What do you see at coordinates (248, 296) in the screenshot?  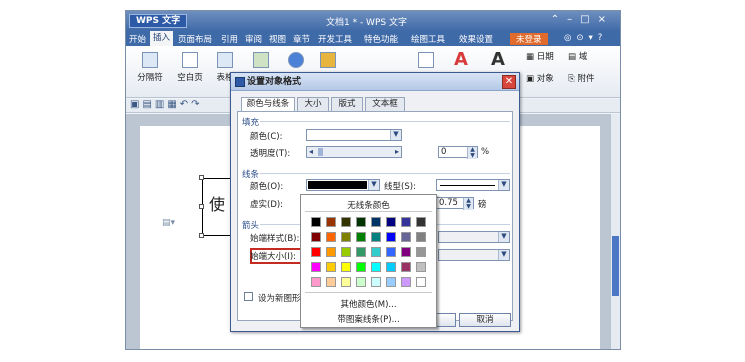 I see `default-checkbox` at bounding box center [248, 296].